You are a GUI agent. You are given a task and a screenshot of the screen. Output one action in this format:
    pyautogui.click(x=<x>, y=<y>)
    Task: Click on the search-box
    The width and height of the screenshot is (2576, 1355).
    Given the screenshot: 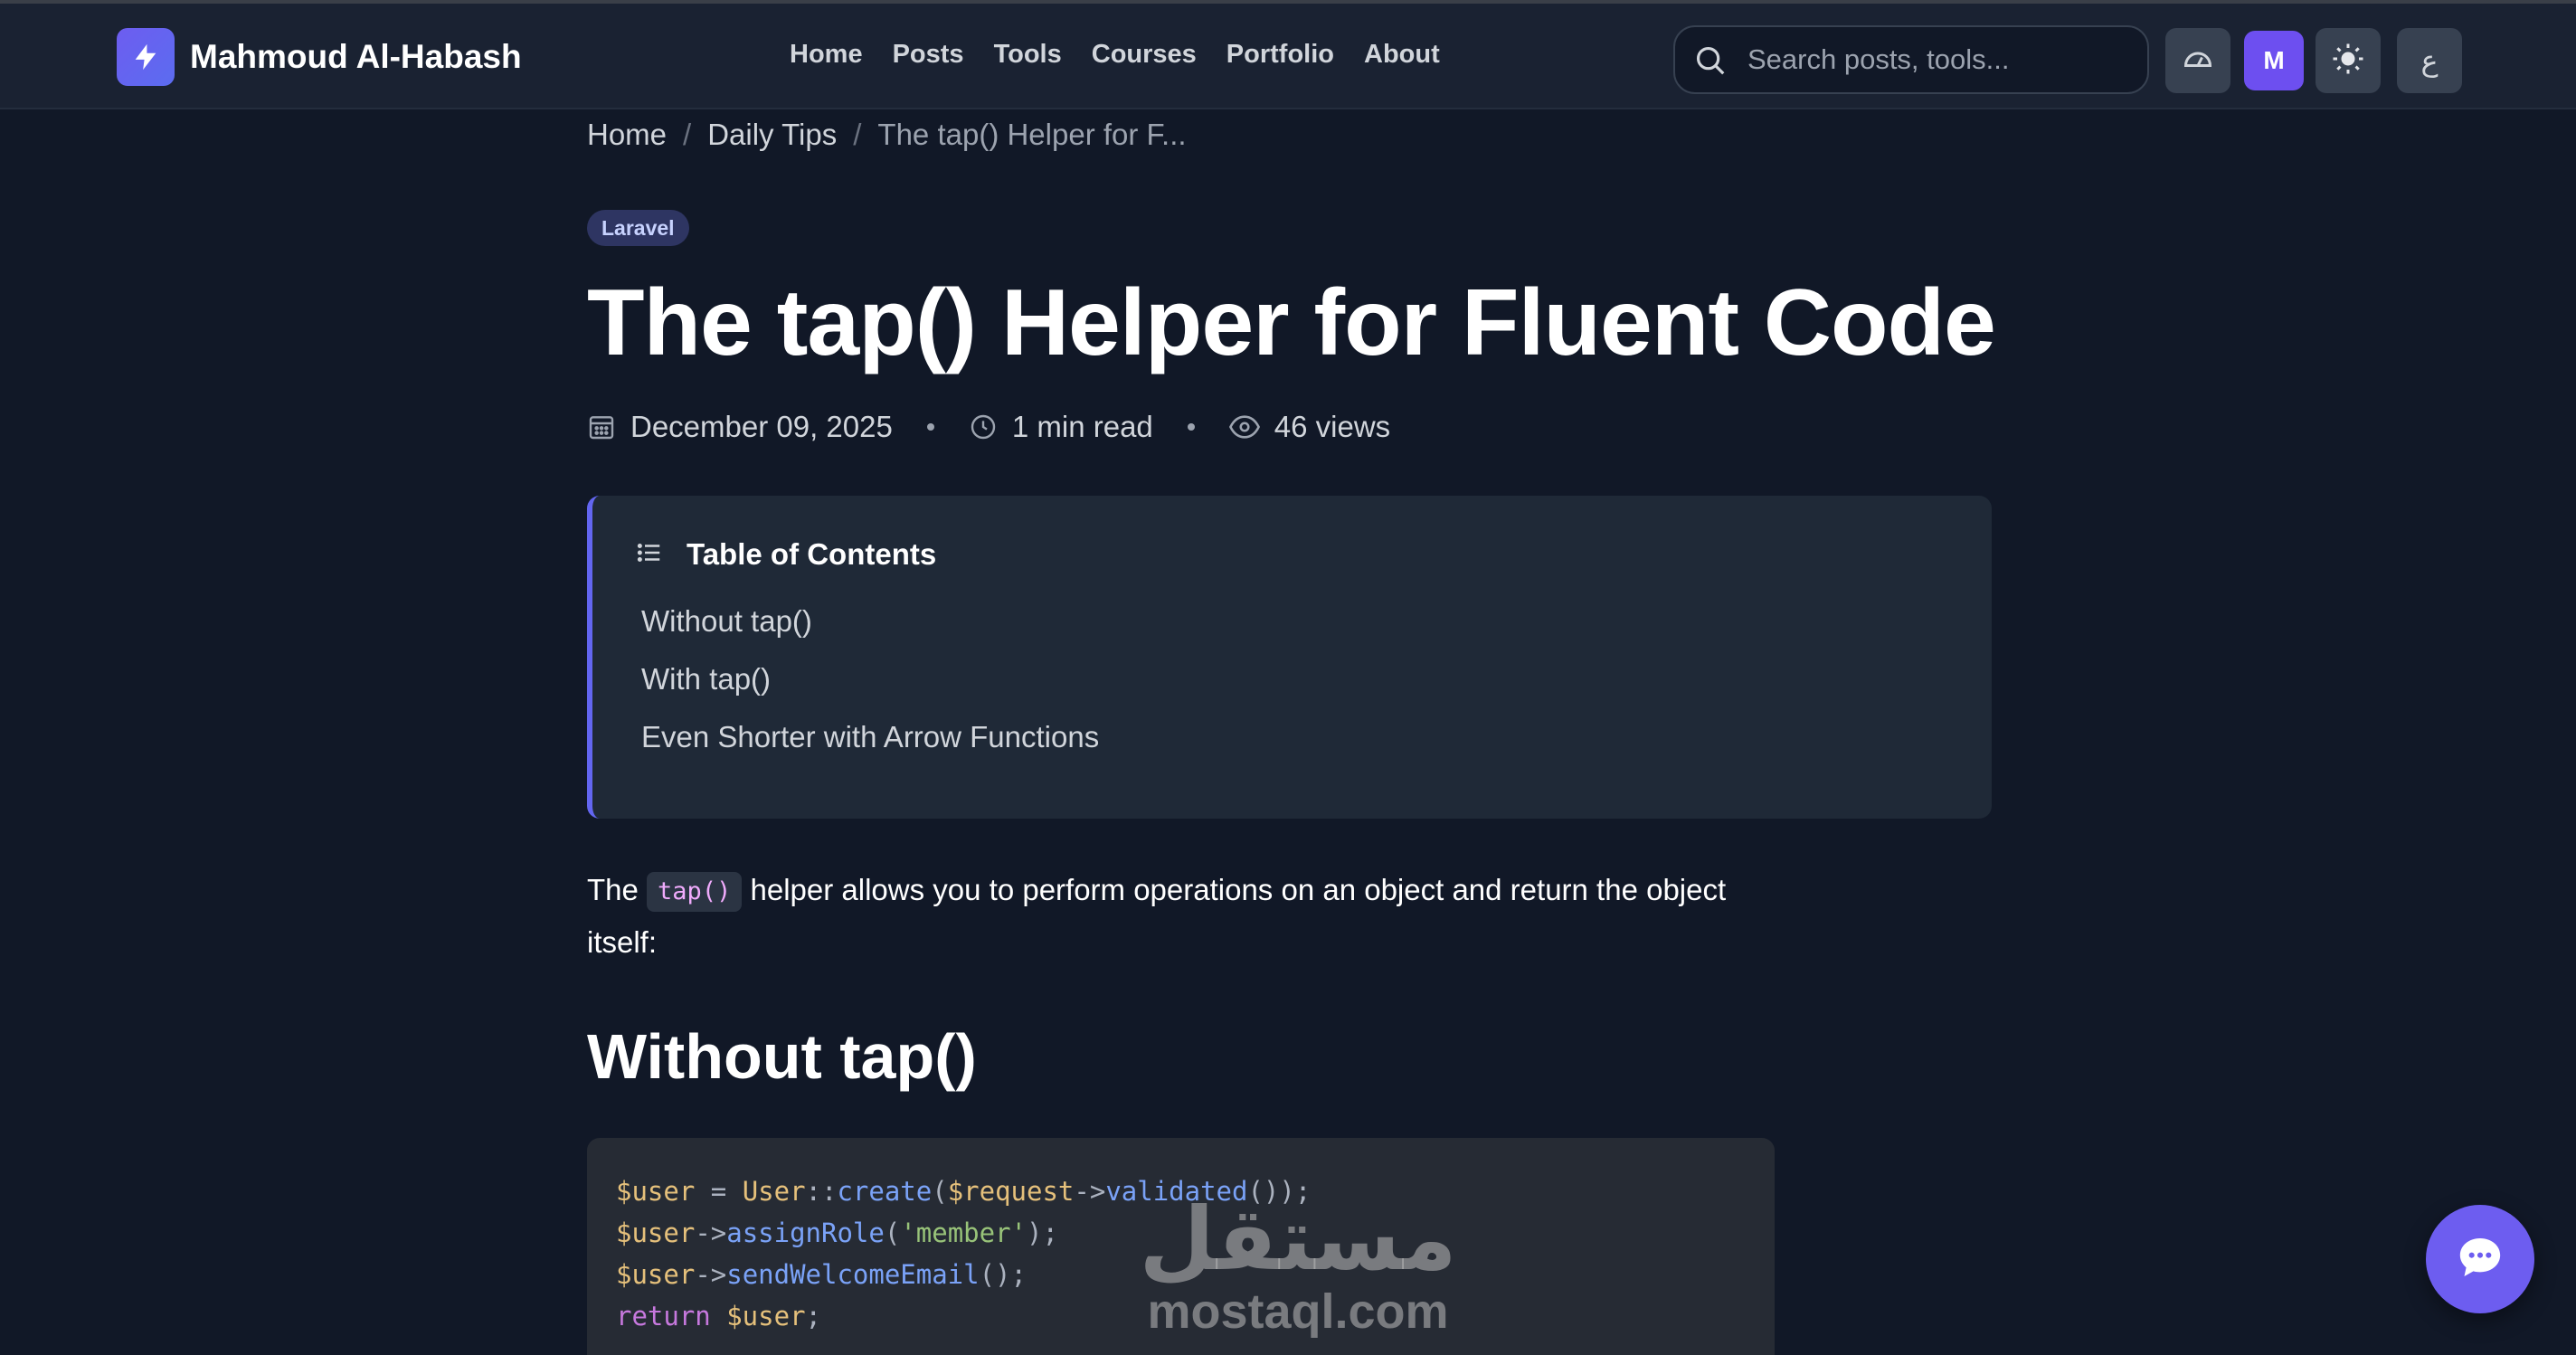 What is the action you would take?
    pyautogui.click(x=1911, y=59)
    